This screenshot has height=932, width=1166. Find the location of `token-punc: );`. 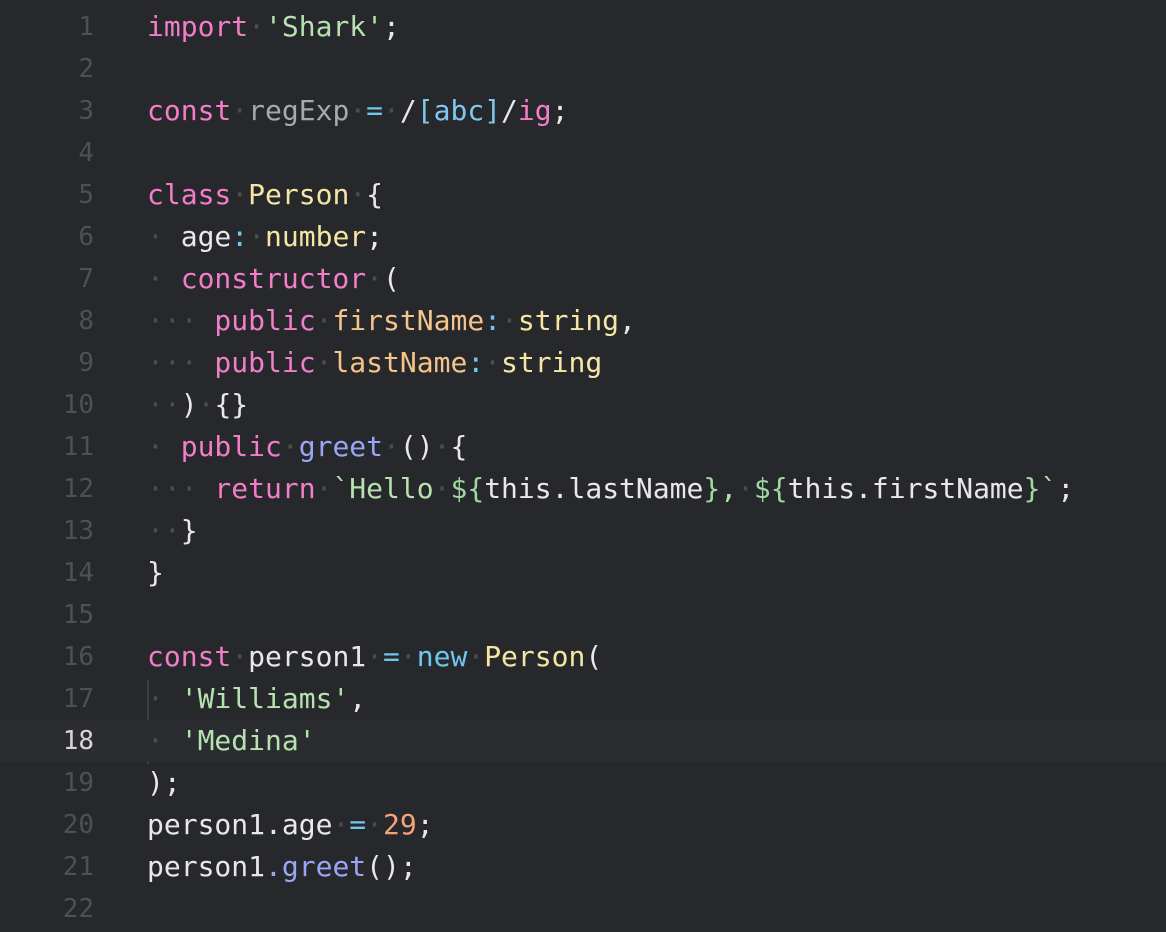

token-punc: ); is located at coordinates (164, 782).